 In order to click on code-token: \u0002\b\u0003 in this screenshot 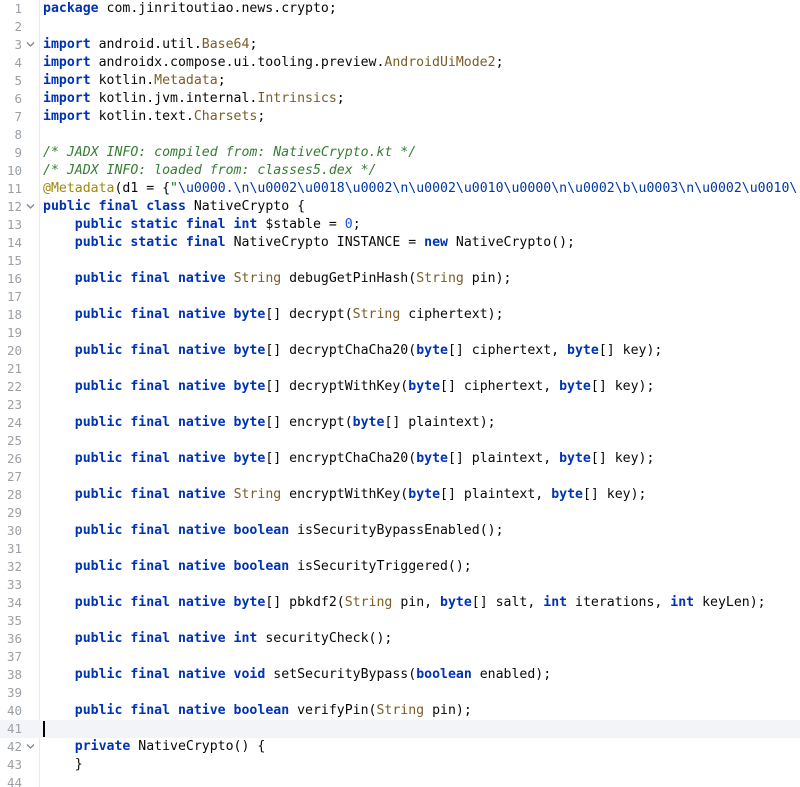, I will do `click(623, 188)`.